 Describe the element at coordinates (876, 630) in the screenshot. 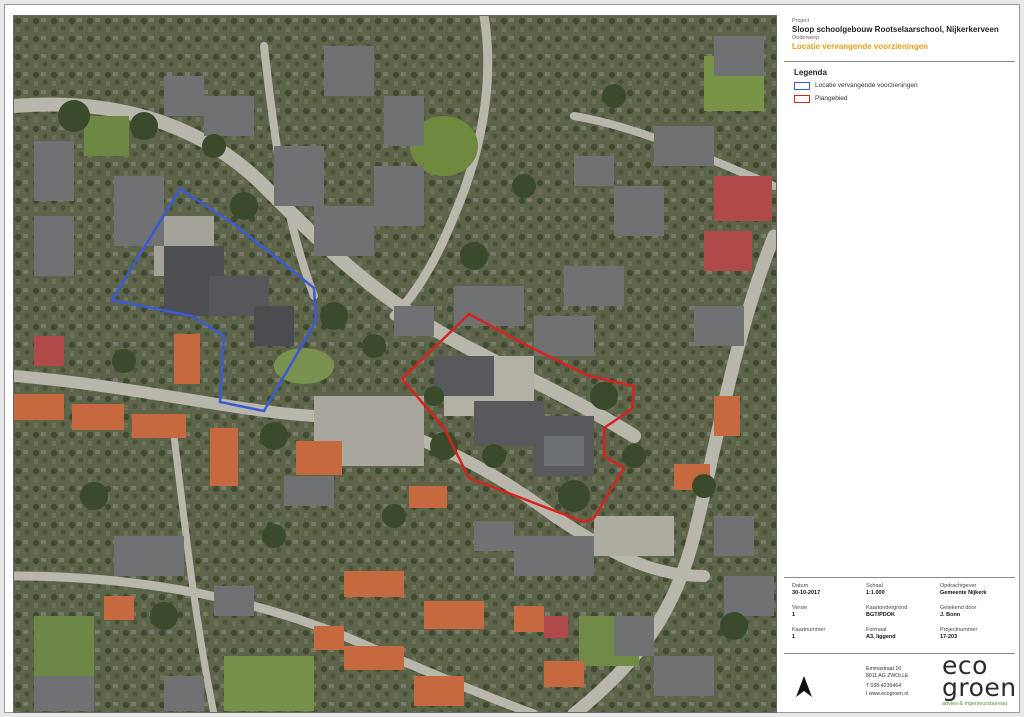

I see `meta-label: Formaat` at that location.